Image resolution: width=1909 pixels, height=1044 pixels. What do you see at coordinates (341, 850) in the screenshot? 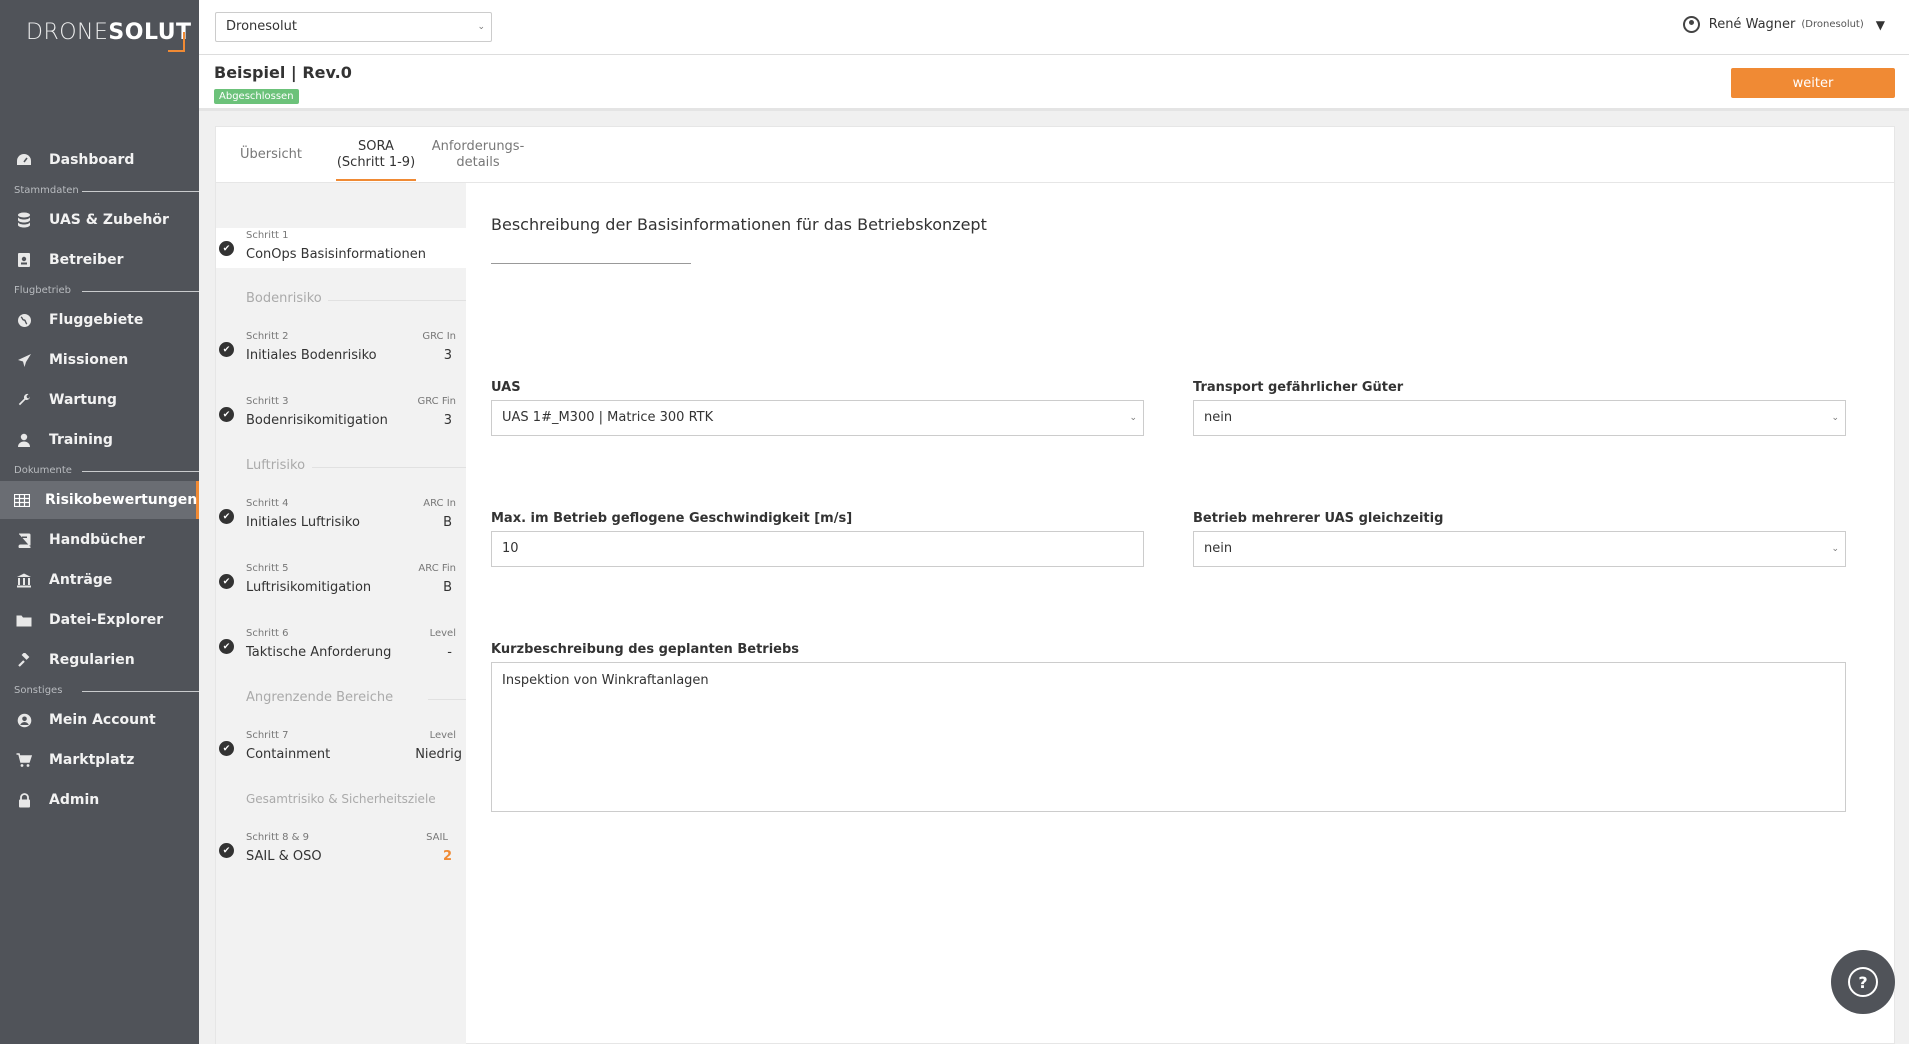
I see `step-item-8: ✔ Schritt 8 & 9 SAIL & OSO SAIL 2` at bounding box center [341, 850].